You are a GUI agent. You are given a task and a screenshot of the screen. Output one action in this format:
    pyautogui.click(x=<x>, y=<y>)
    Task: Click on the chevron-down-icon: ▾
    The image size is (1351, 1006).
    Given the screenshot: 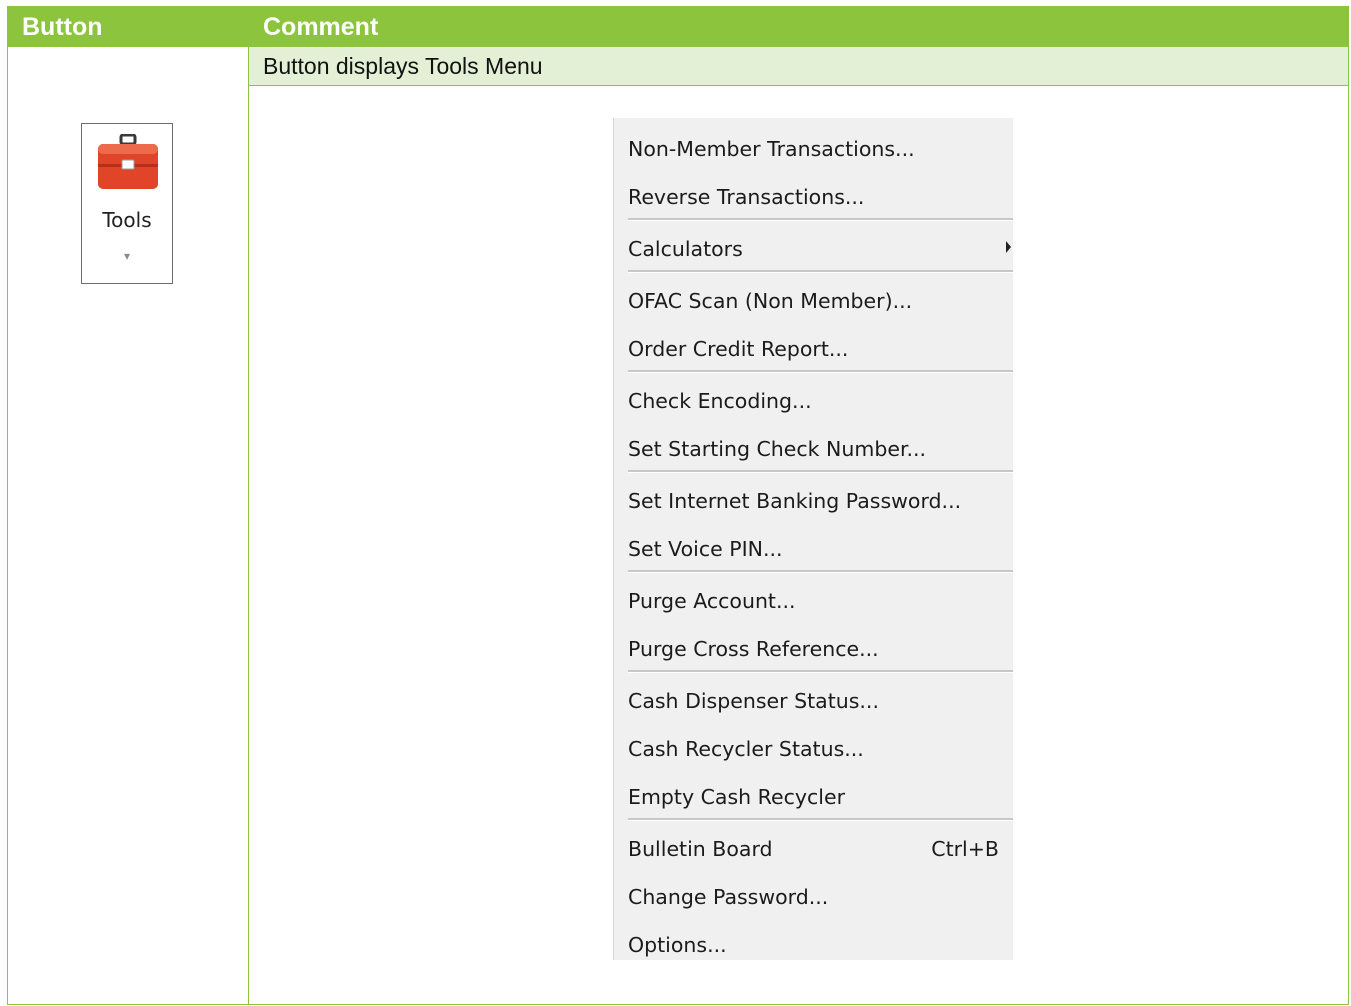 What is the action you would take?
    pyautogui.click(x=127, y=256)
    